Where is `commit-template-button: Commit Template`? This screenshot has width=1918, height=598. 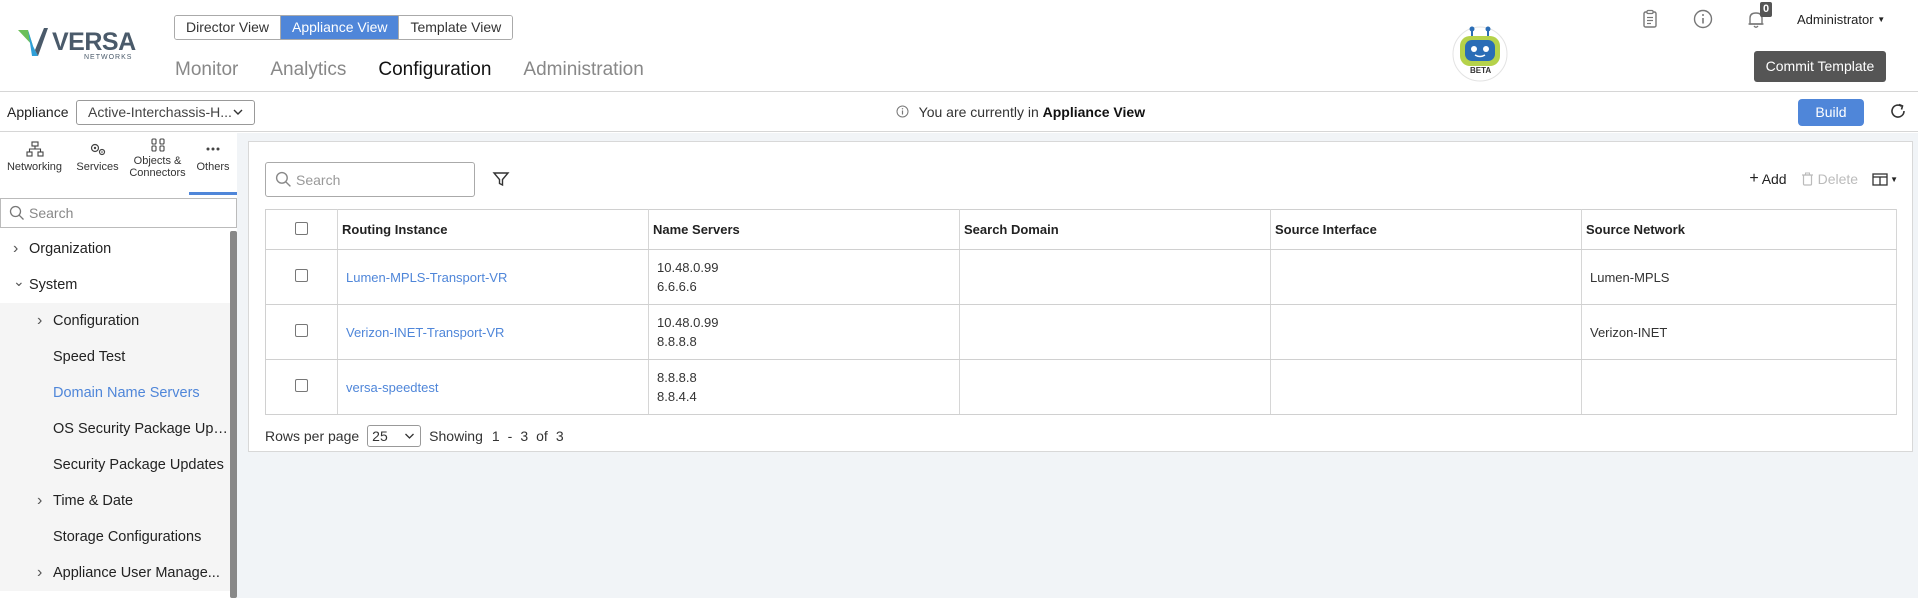 commit-template-button: Commit Template is located at coordinates (1820, 66).